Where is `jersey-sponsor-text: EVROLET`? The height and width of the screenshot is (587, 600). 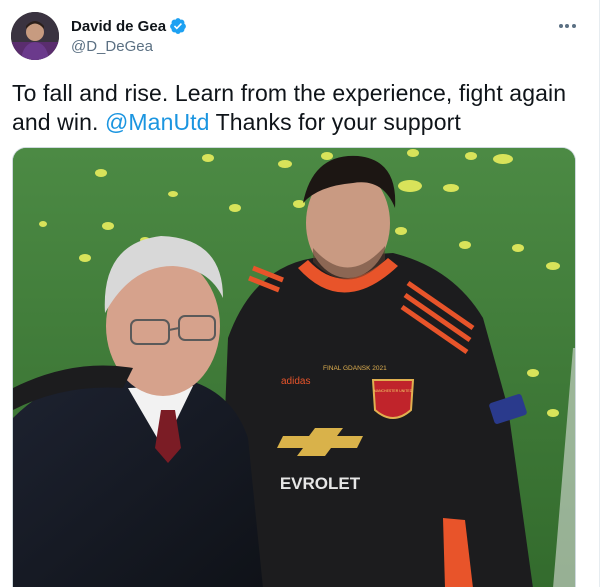 jersey-sponsor-text: EVROLET is located at coordinates (320, 483).